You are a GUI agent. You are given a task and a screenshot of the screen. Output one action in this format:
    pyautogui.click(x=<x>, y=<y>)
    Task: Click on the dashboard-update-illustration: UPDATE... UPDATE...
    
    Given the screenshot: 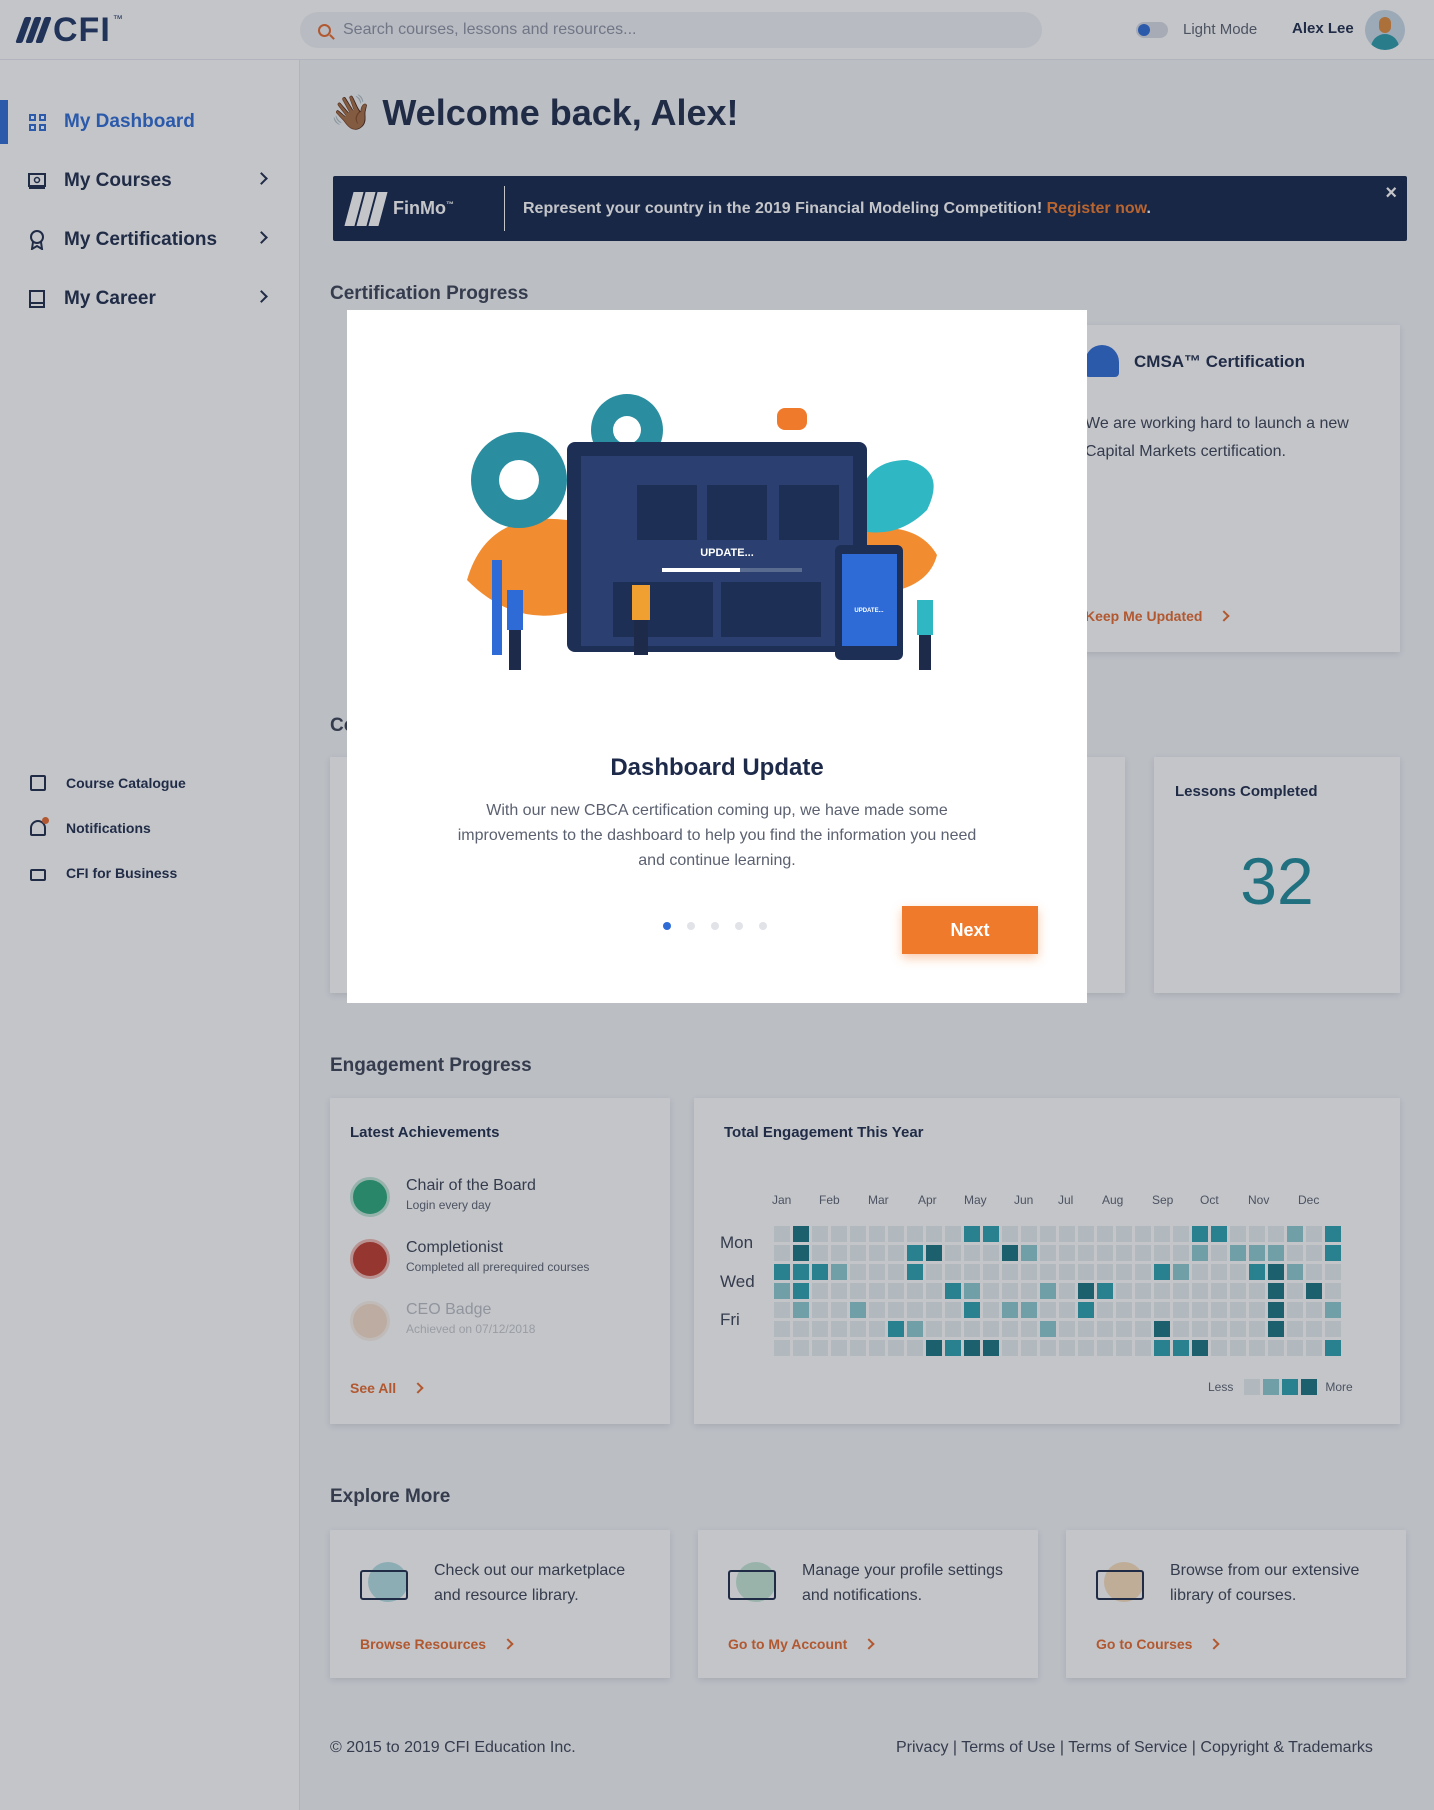 What is the action you would take?
    pyautogui.click(x=702, y=532)
    